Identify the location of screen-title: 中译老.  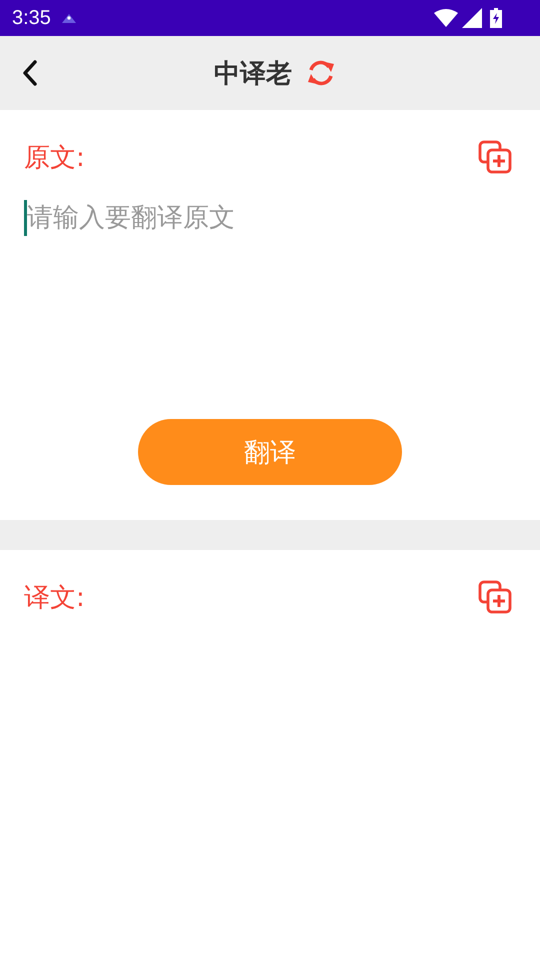
(253, 74).